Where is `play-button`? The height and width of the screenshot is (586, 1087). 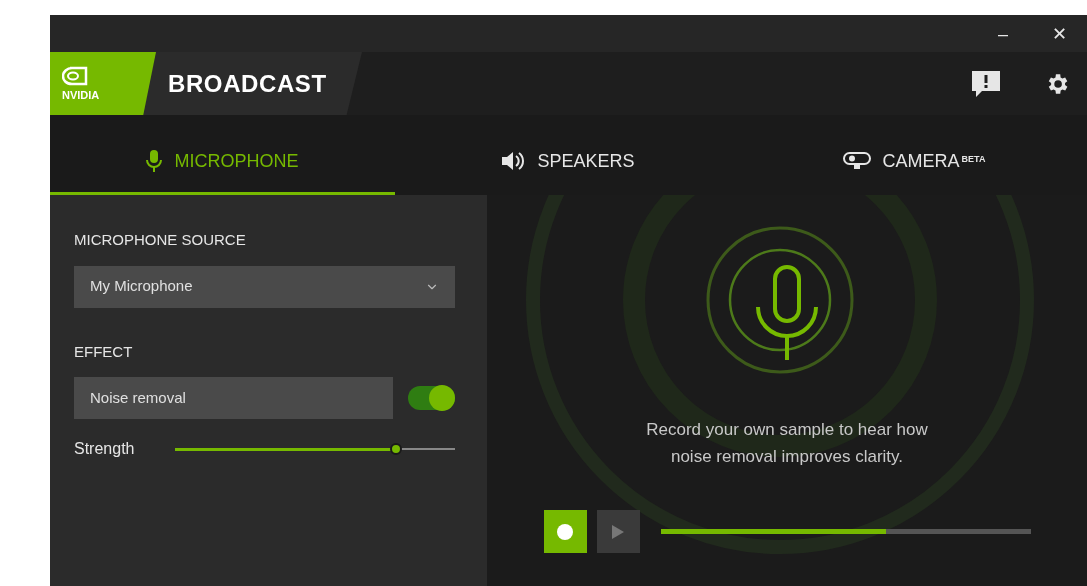 play-button is located at coordinates (618, 531).